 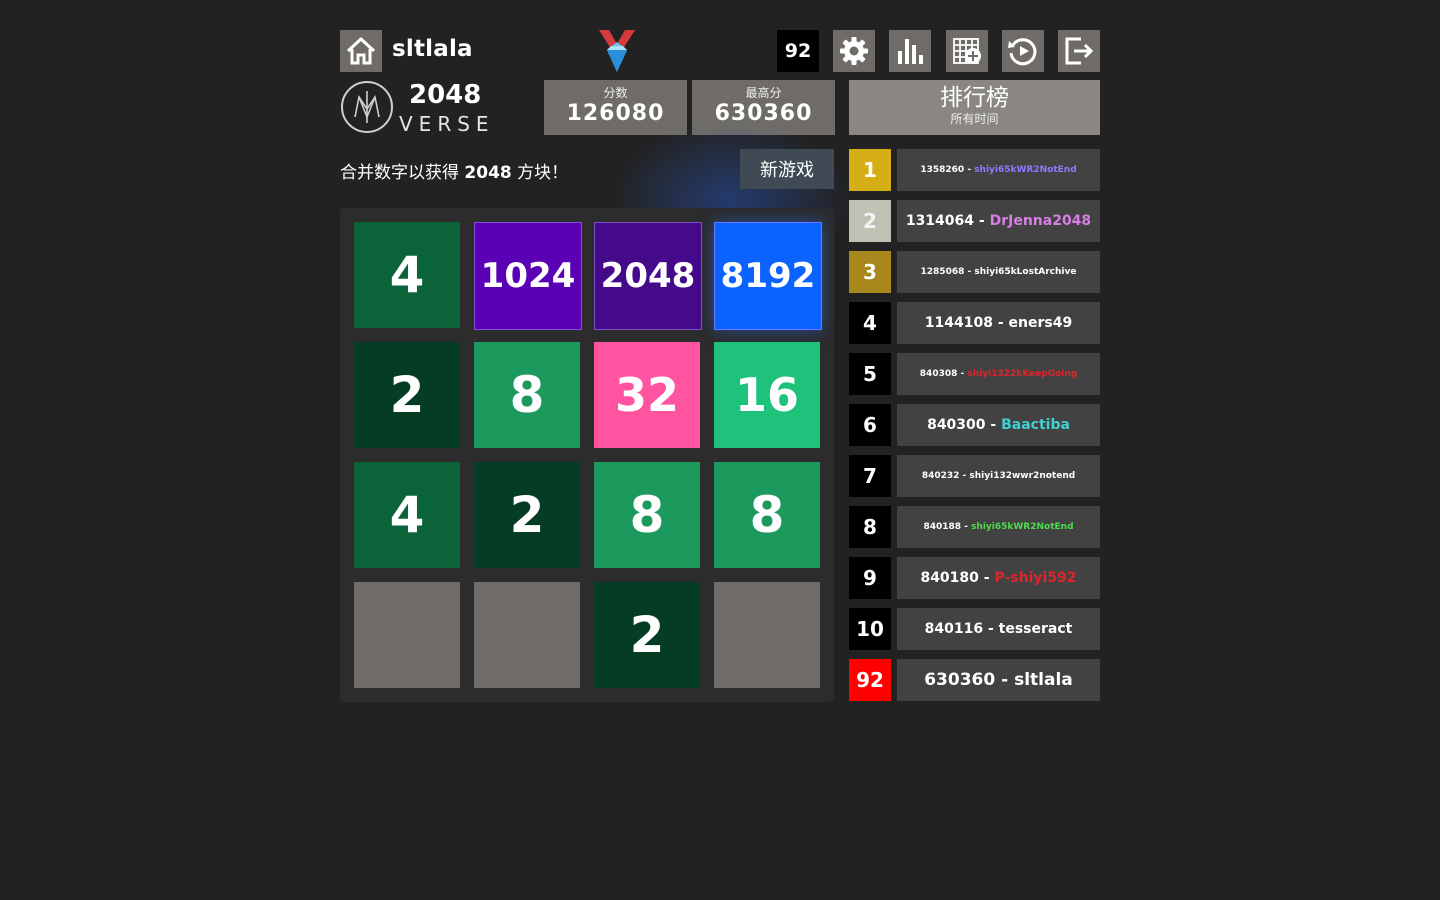 I want to click on leaderboard-rank: 2, so click(x=870, y=221).